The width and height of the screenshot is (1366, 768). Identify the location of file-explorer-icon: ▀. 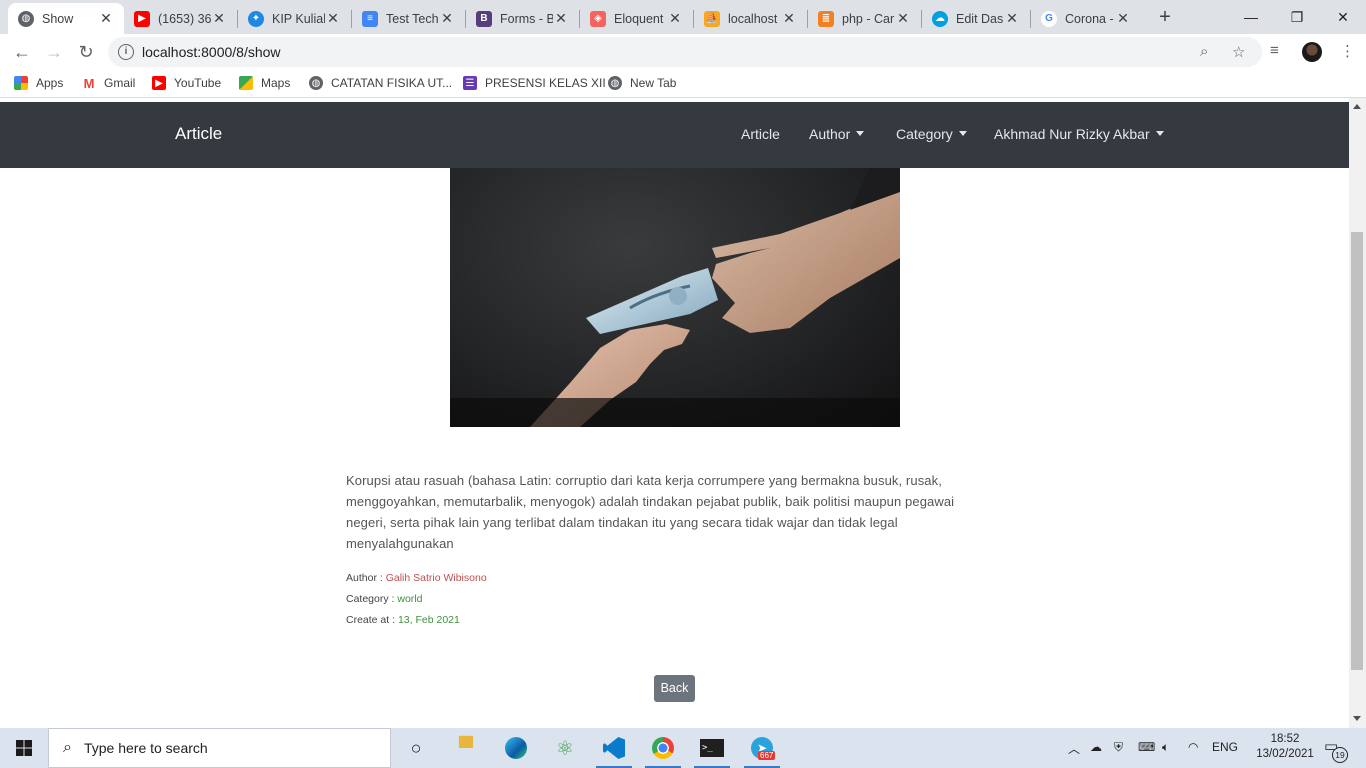
(466, 748).